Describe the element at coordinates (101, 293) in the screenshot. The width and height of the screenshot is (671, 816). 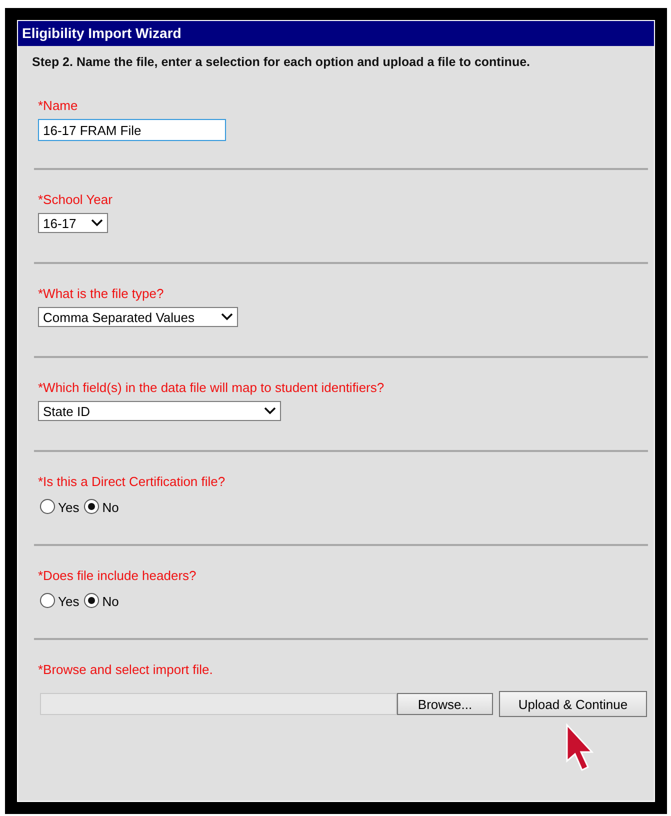
I see `field-label: *What is the file type?` at that location.